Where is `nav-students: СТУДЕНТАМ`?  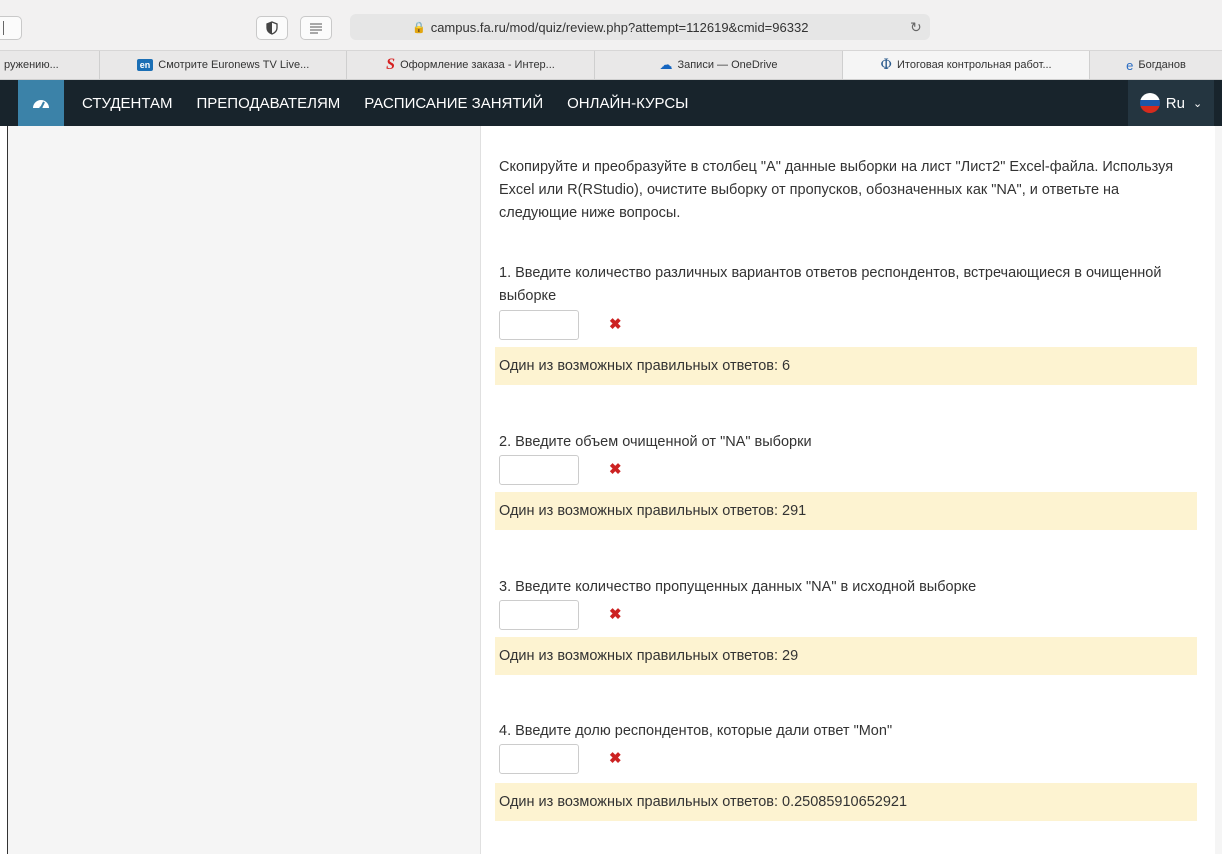 nav-students: СТУДЕНТАМ is located at coordinates (127, 103).